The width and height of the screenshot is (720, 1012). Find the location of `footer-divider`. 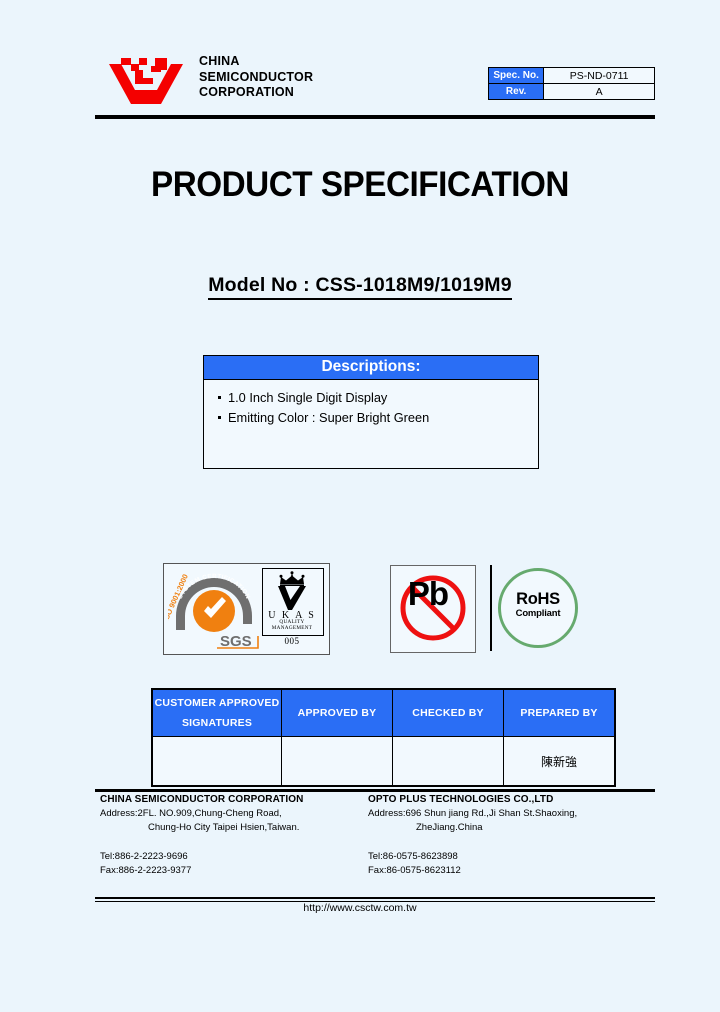

footer-divider is located at coordinates (375, 790).